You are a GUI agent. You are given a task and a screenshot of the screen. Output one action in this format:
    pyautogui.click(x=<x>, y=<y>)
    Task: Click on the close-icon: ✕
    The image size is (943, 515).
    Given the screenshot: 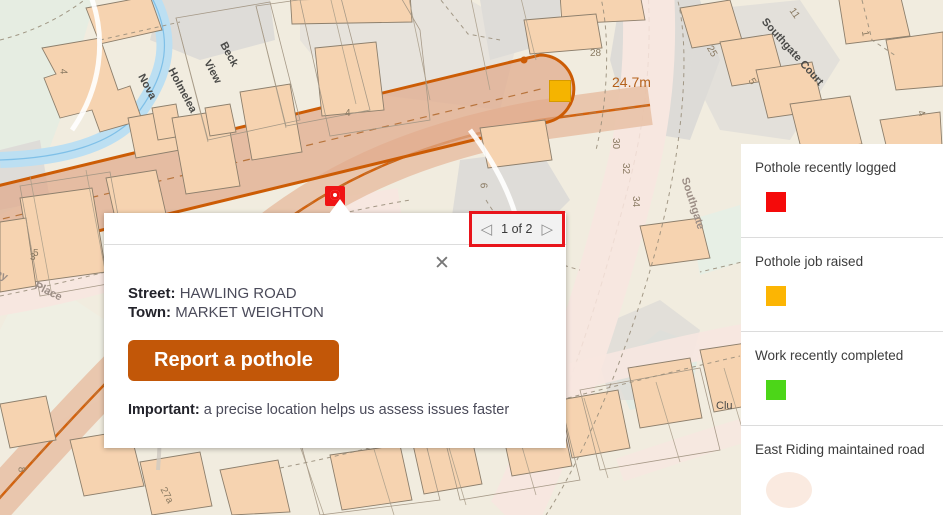 What is the action you would take?
    pyautogui.click(x=442, y=264)
    